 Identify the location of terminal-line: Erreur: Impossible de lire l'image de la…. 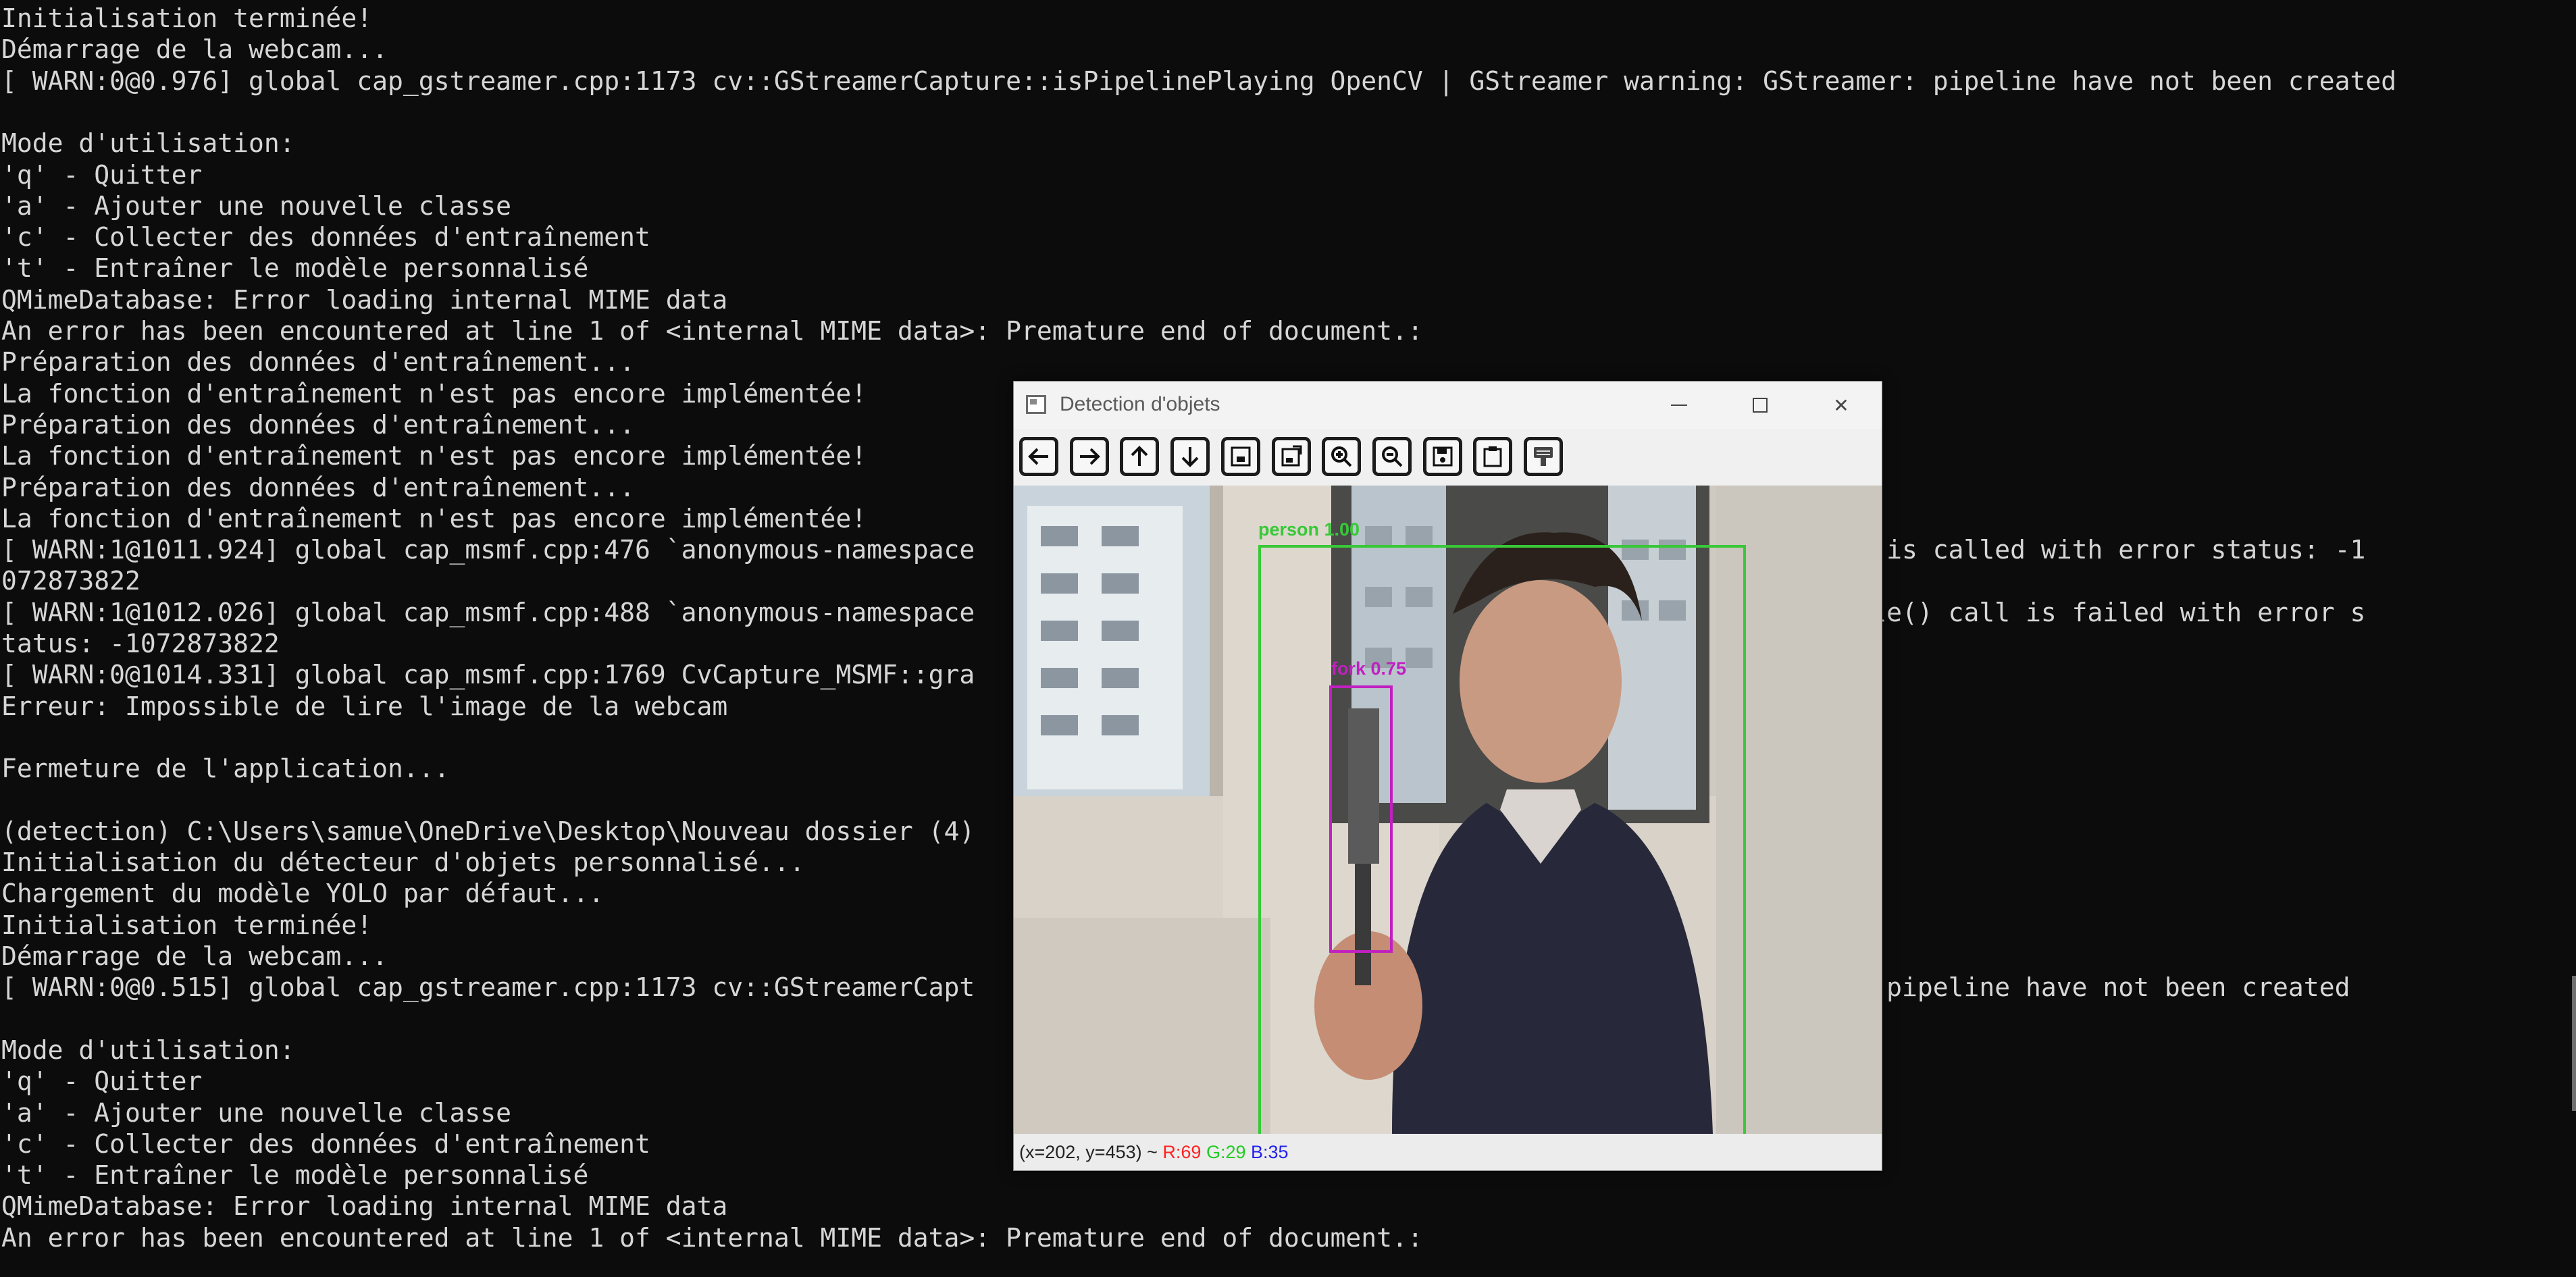
(365, 706).